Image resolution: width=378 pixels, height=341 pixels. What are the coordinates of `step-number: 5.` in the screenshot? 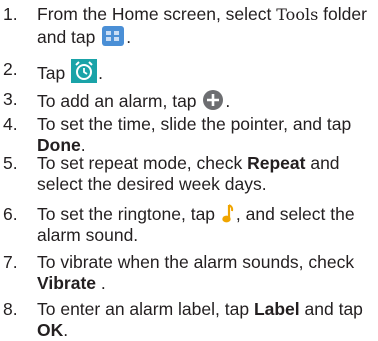 It's located at (10, 163).